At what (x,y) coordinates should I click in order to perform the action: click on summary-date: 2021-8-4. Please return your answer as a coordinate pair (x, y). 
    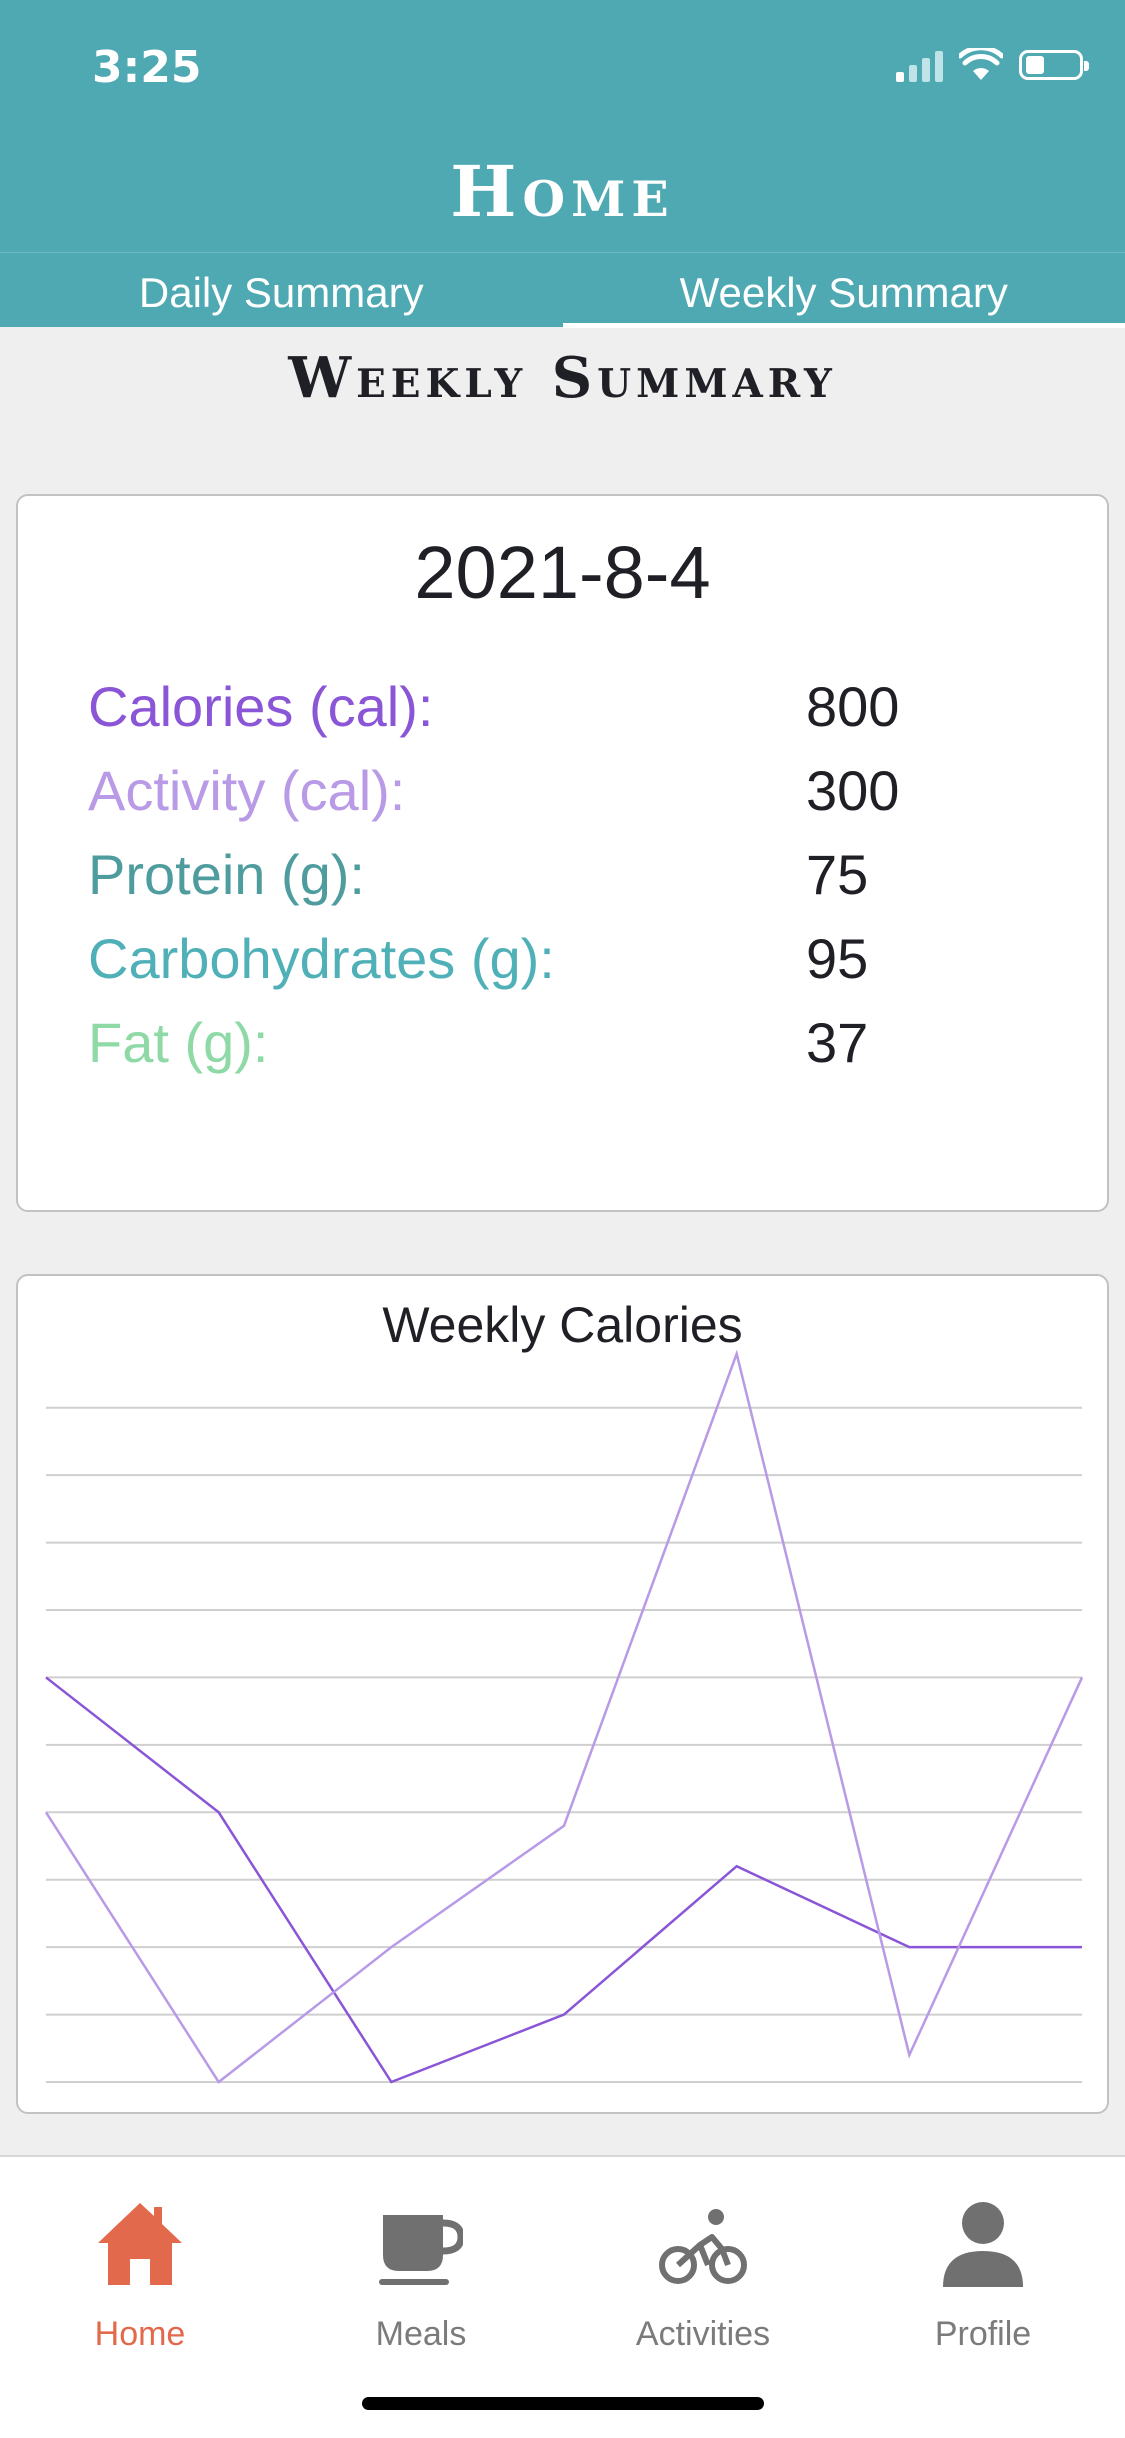
    Looking at the image, I should click on (562, 572).